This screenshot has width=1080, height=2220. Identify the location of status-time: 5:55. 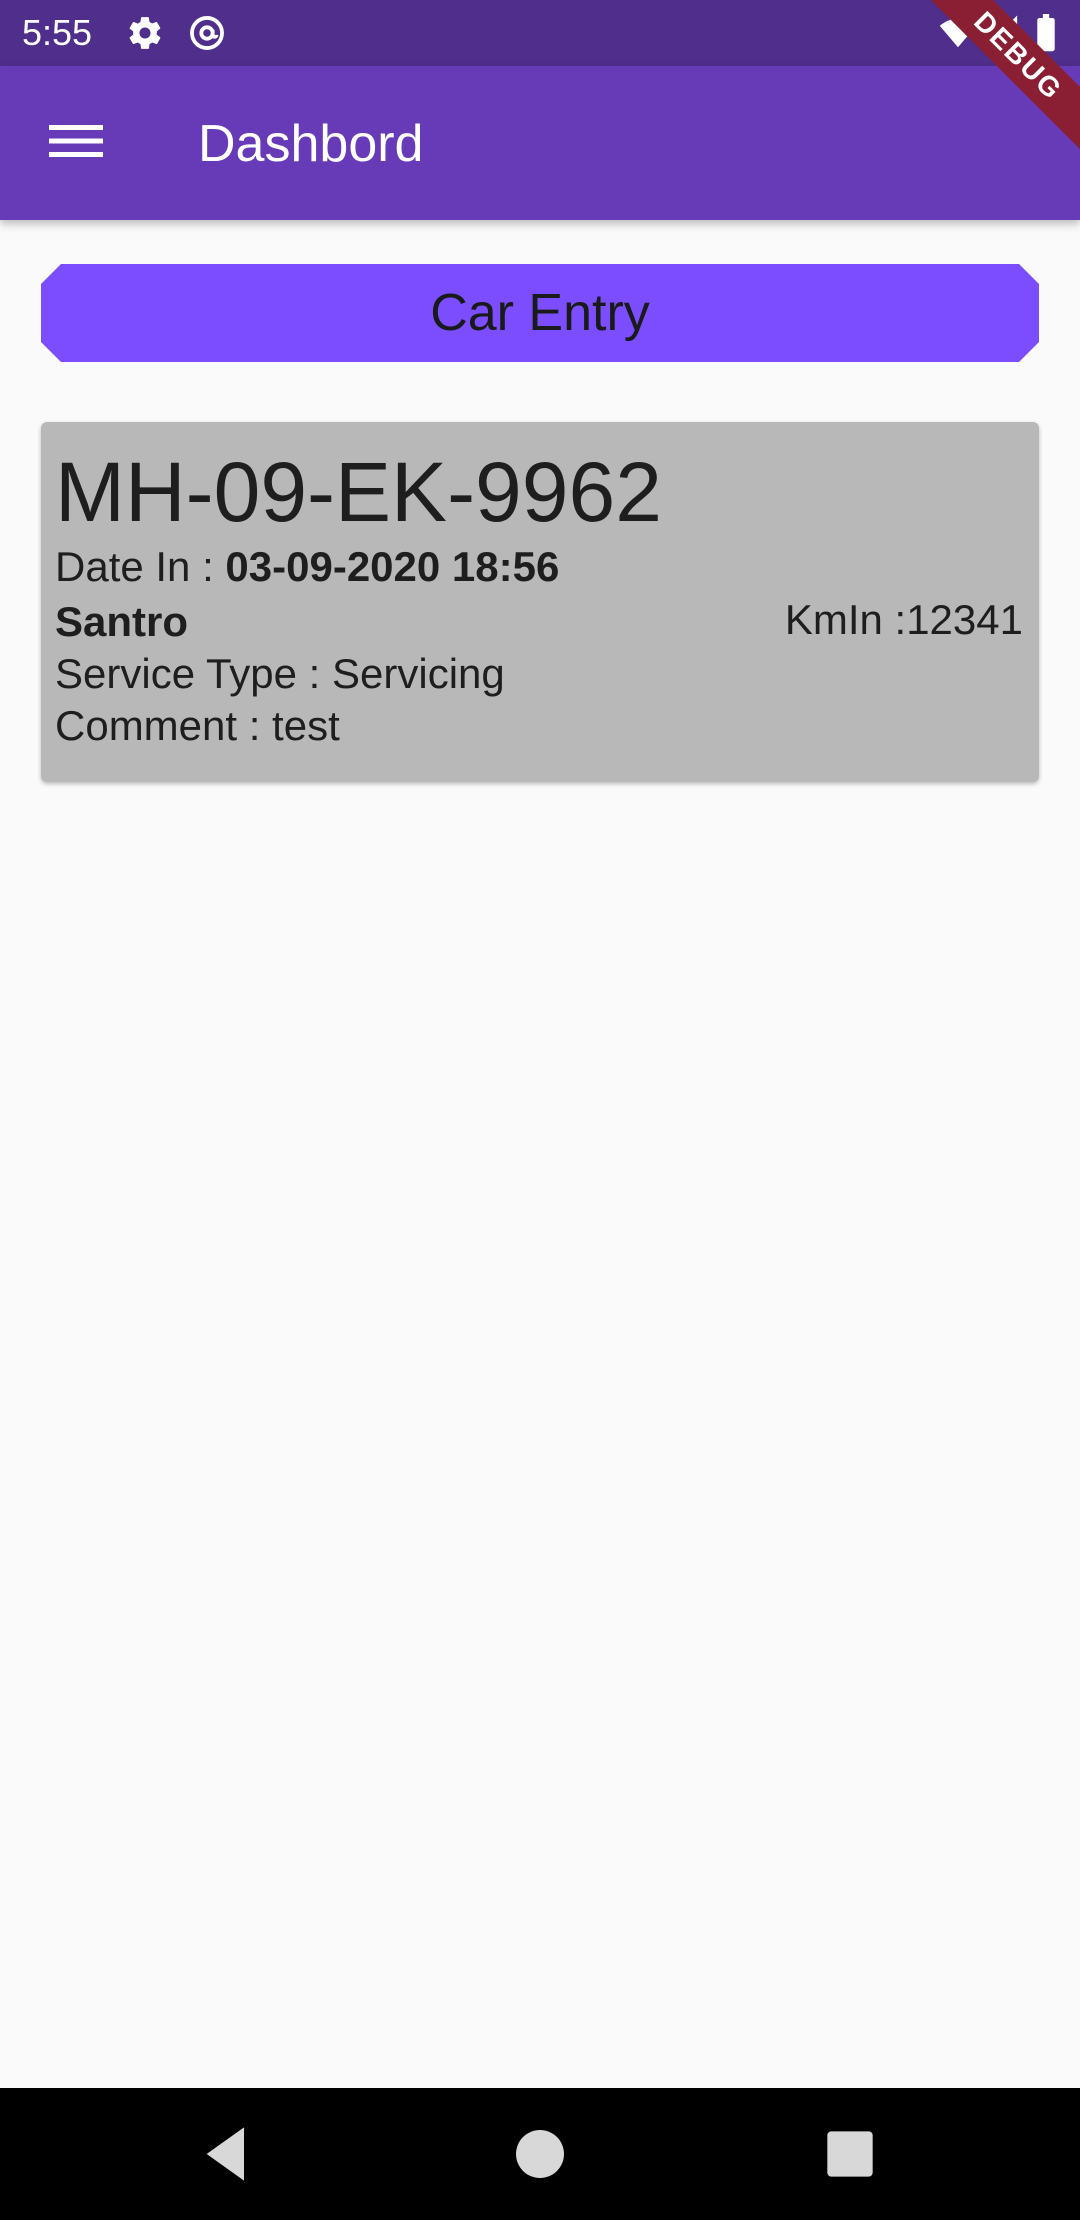
(57, 32).